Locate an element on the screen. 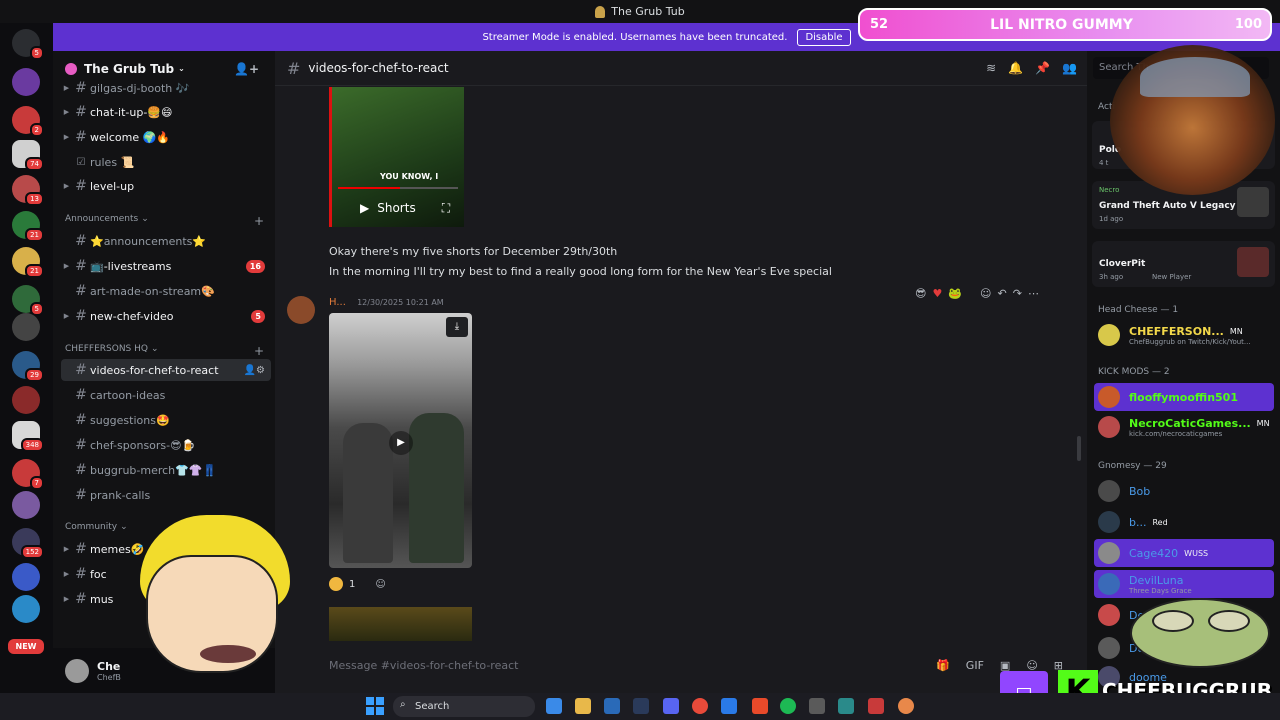 The height and width of the screenshot is (720, 1280). server-badge: 5 is located at coordinates (36, 53).